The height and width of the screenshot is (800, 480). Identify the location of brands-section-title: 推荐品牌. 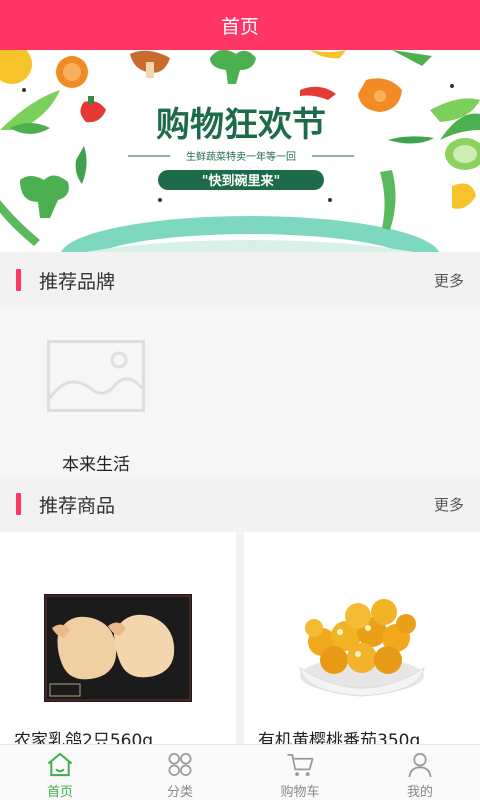
(77, 281).